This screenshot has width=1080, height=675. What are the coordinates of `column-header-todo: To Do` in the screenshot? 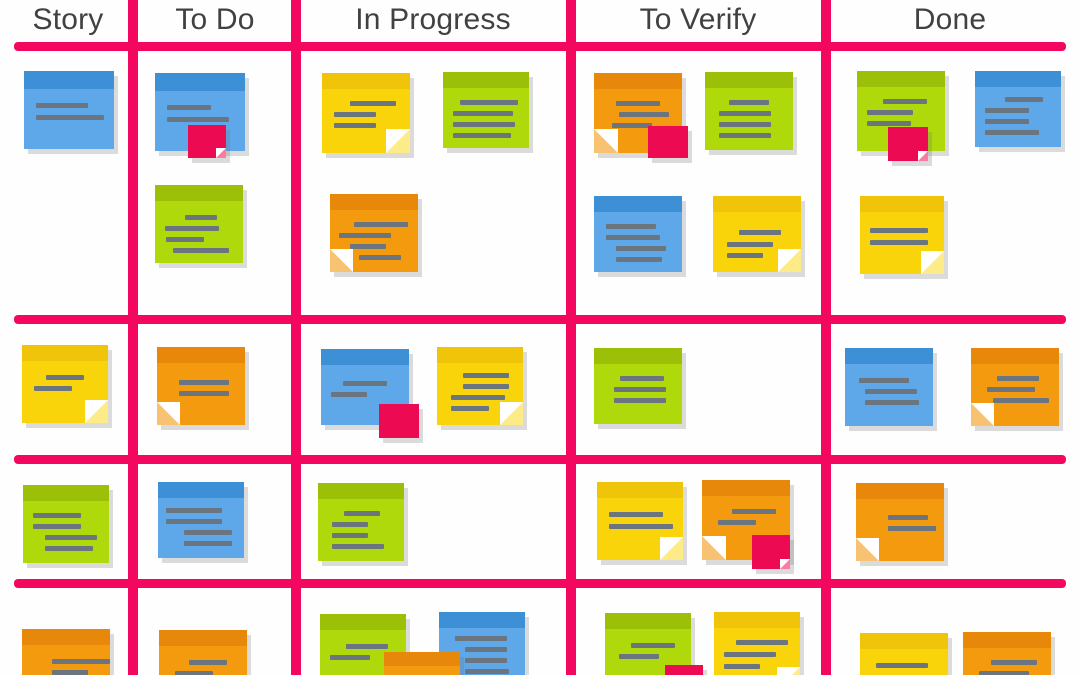 It's located at (215, 21).